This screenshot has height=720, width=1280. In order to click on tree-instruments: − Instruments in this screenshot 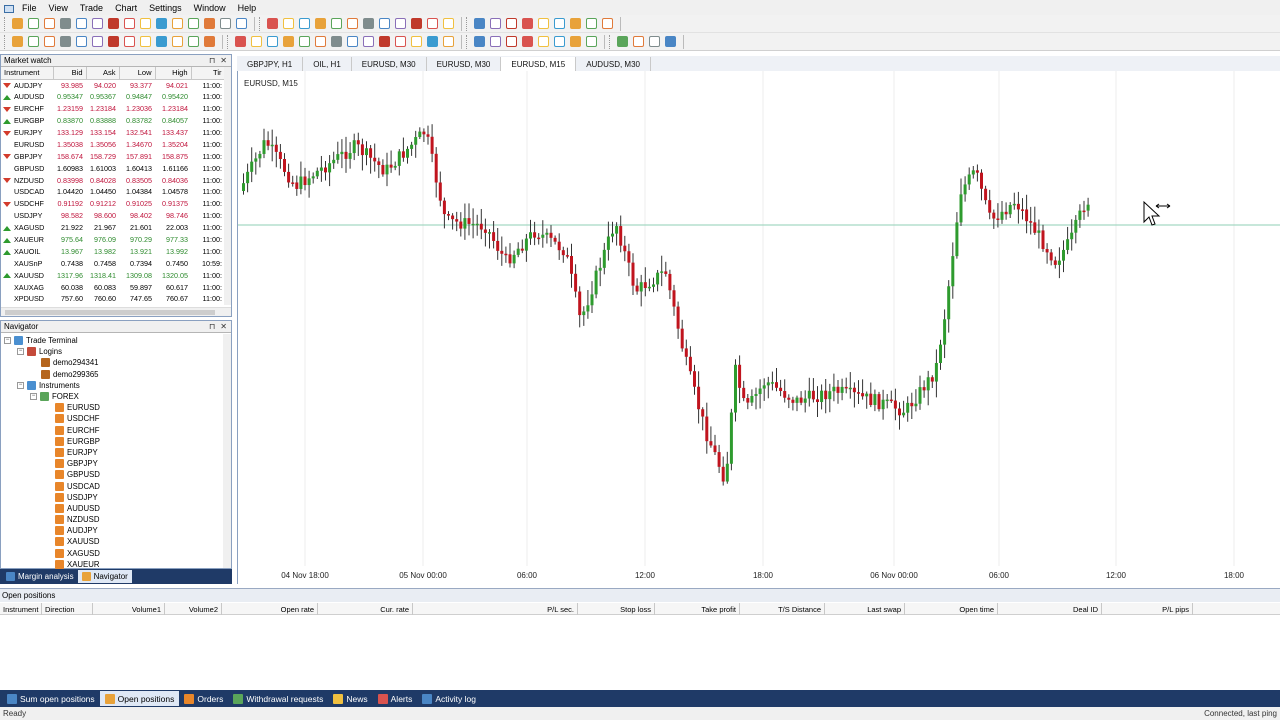, I will do `click(116, 385)`.